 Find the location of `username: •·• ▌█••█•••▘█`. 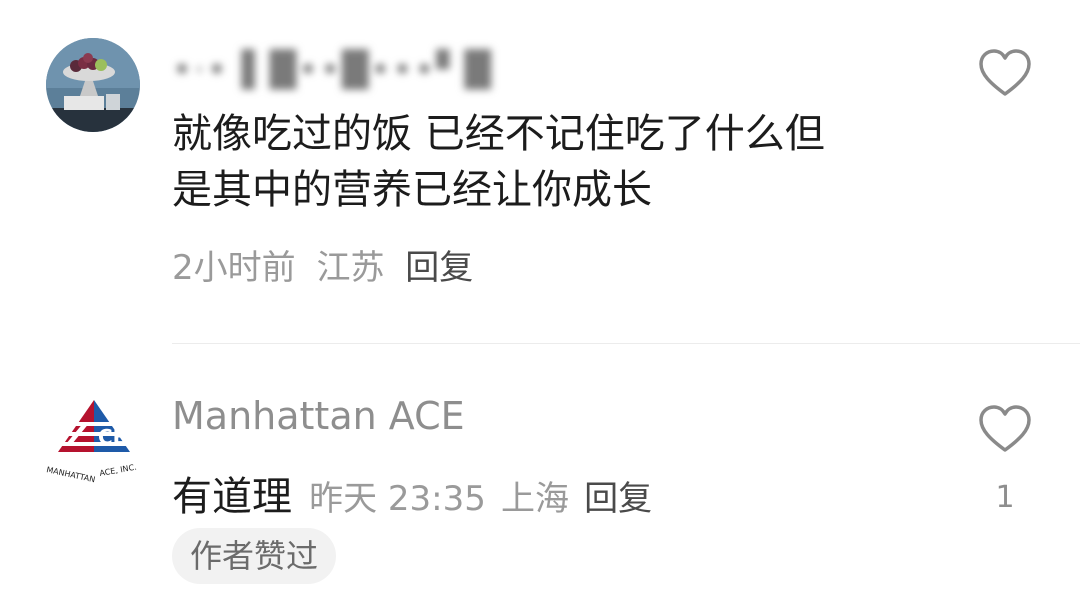

username: •·• ▌█••█•••▘█ is located at coordinates (332, 68).